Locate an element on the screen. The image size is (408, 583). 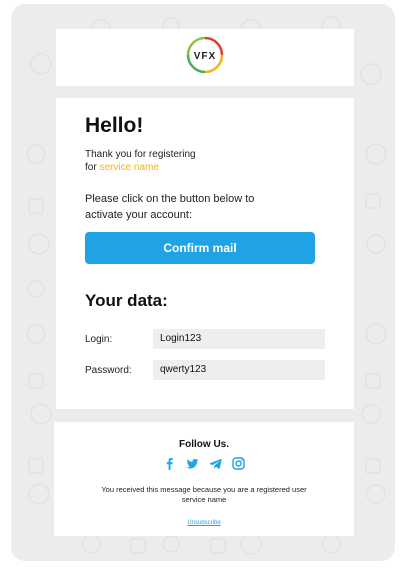
instagram-icon is located at coordinates (238, 463).